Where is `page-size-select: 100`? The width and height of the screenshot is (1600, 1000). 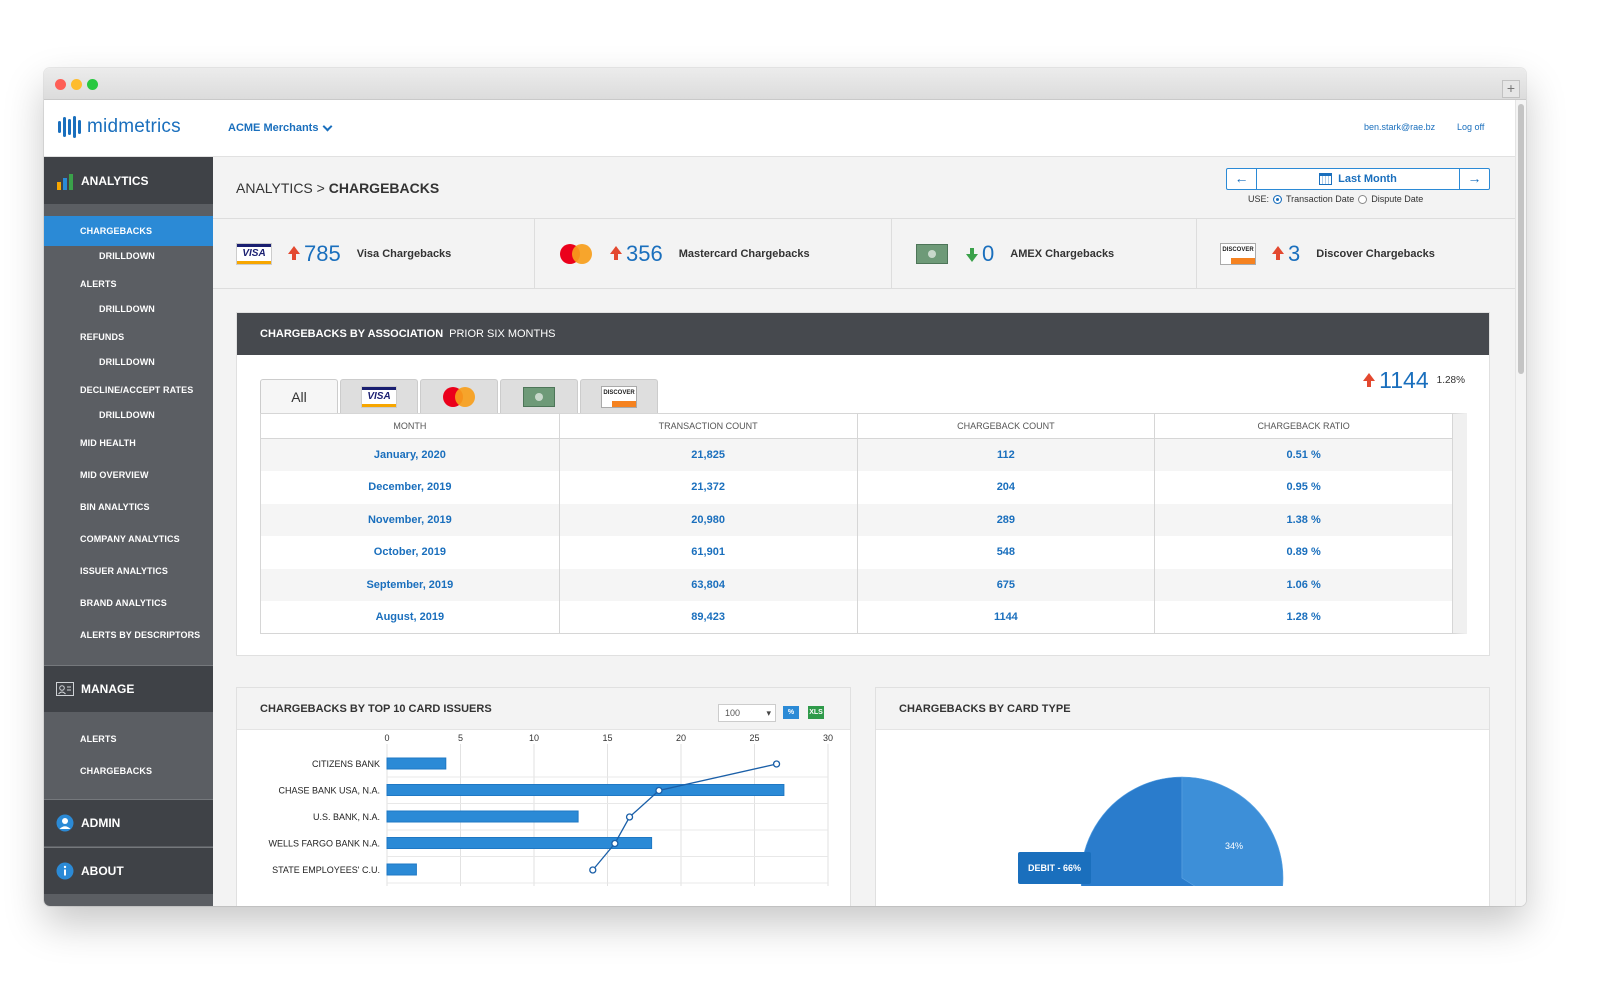 page-size-select: 100 is located at coordinates (747, 713).